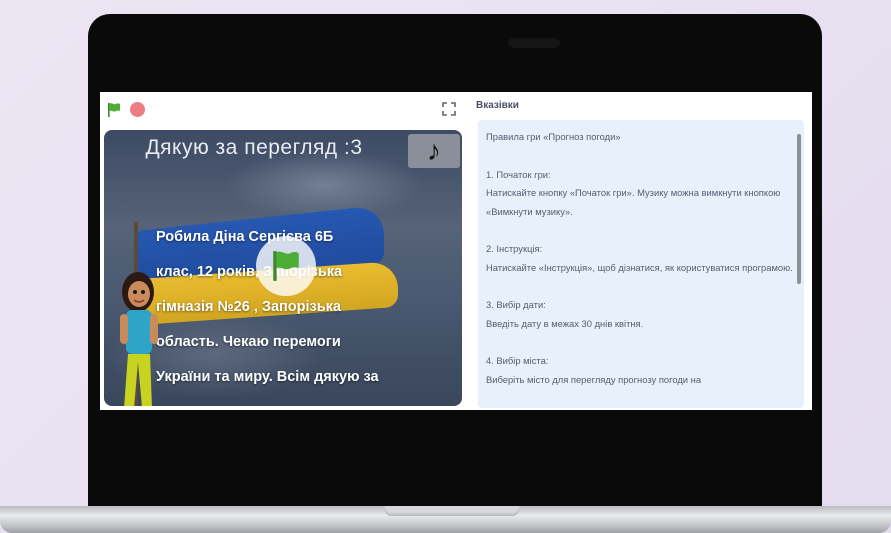 Image resolution: width=891 pixels, height=533 pixels. I want to click on cloud, so click(324, 185).